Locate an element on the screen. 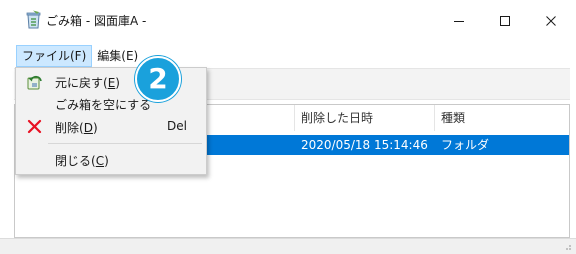  minimize-icon is located at coordinates (459, 21).